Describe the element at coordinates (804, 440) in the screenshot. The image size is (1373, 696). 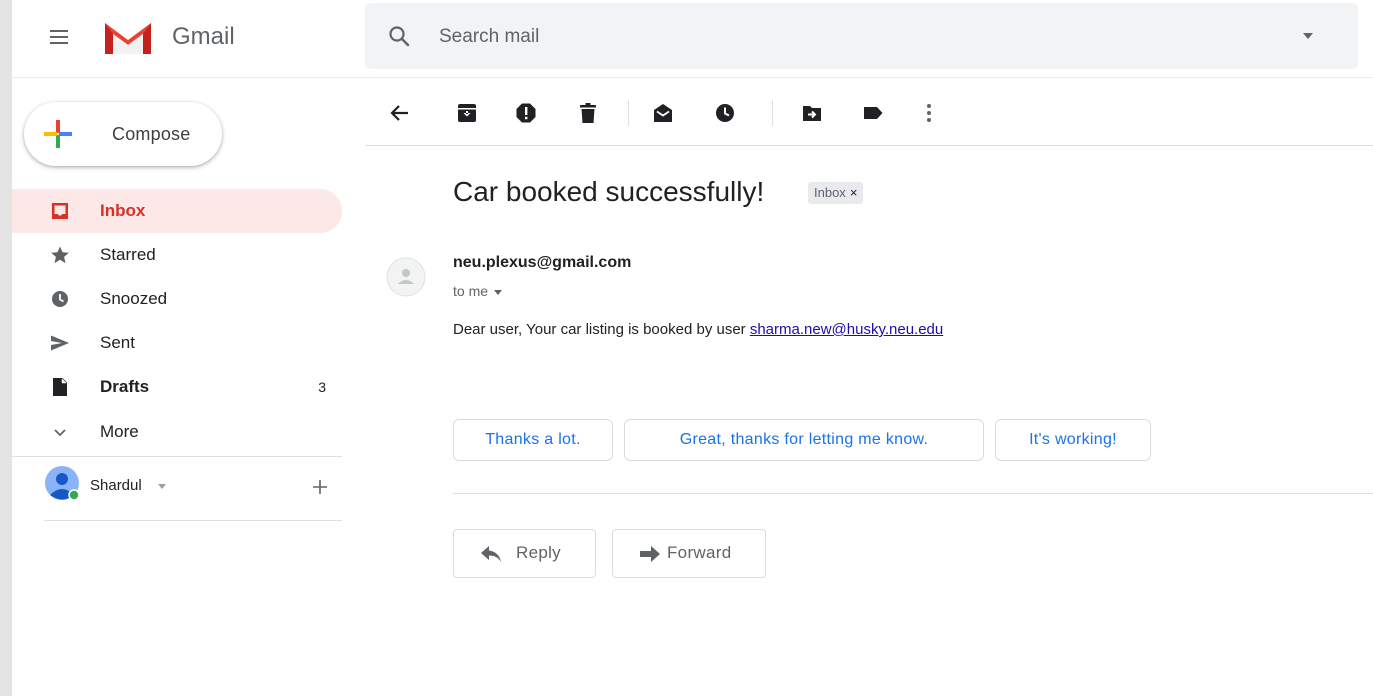
I see `smart-reply-chip: Great, thanks for letting me know.` at that location.